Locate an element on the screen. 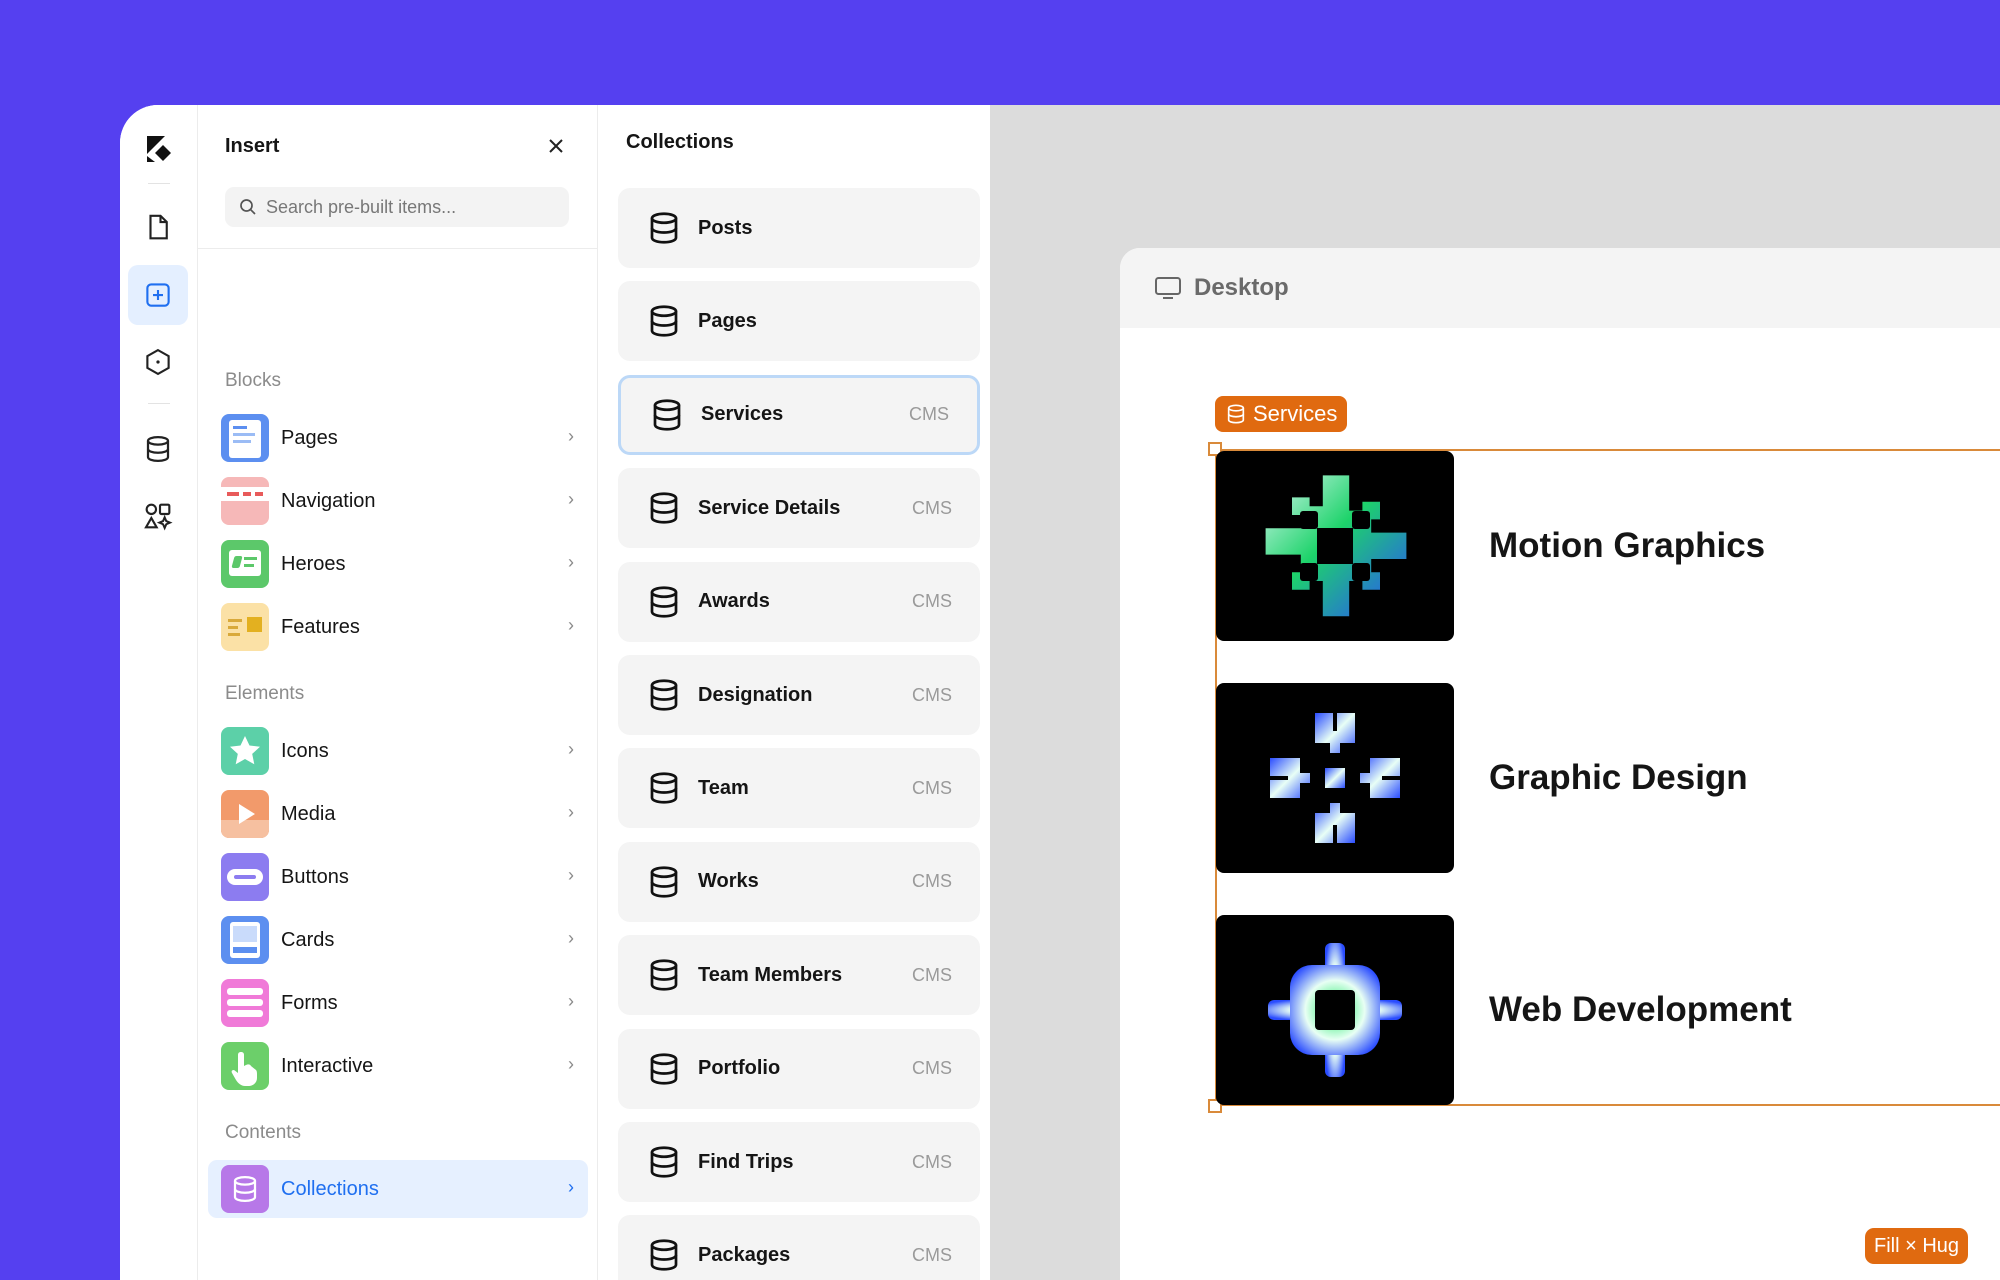 This screenshot has width=2000, height=1280. collection-item: Service Details CMS is located at coordinates (799, 508).